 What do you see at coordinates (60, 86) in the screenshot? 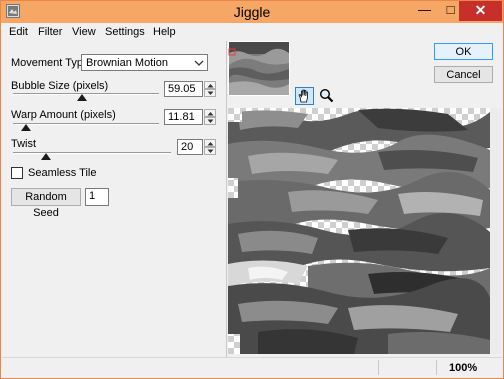
I see `bubble-size-label: Bubble Size (pixels)` at bounding box center [60, 86].